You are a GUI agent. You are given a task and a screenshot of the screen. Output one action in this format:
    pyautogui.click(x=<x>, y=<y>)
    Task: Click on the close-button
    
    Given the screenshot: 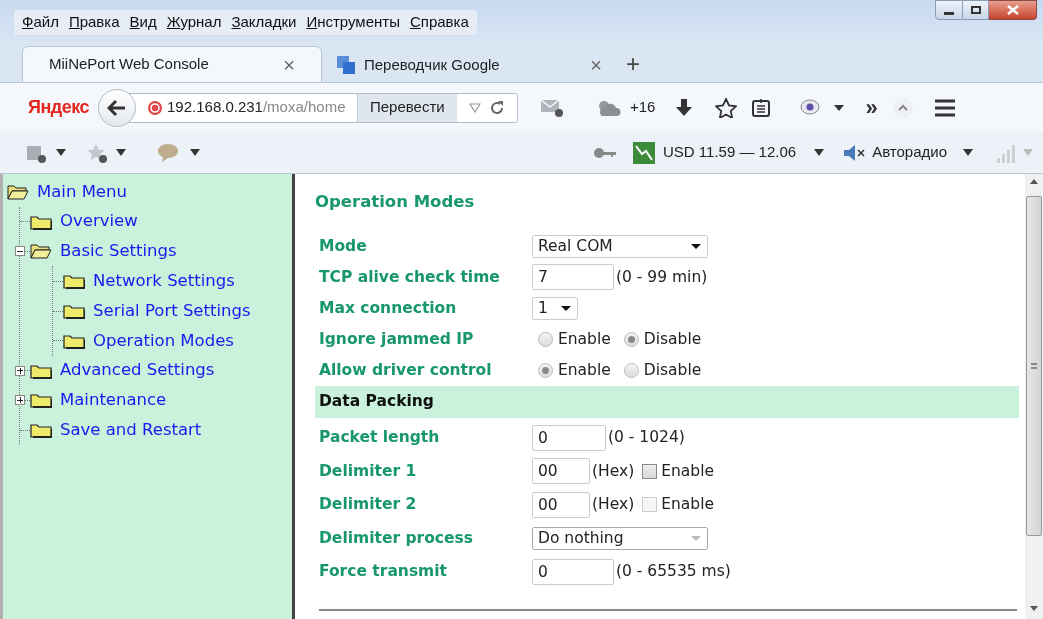 What is the action you would take?
    pyautogui.click(x=1013, y=10)
    